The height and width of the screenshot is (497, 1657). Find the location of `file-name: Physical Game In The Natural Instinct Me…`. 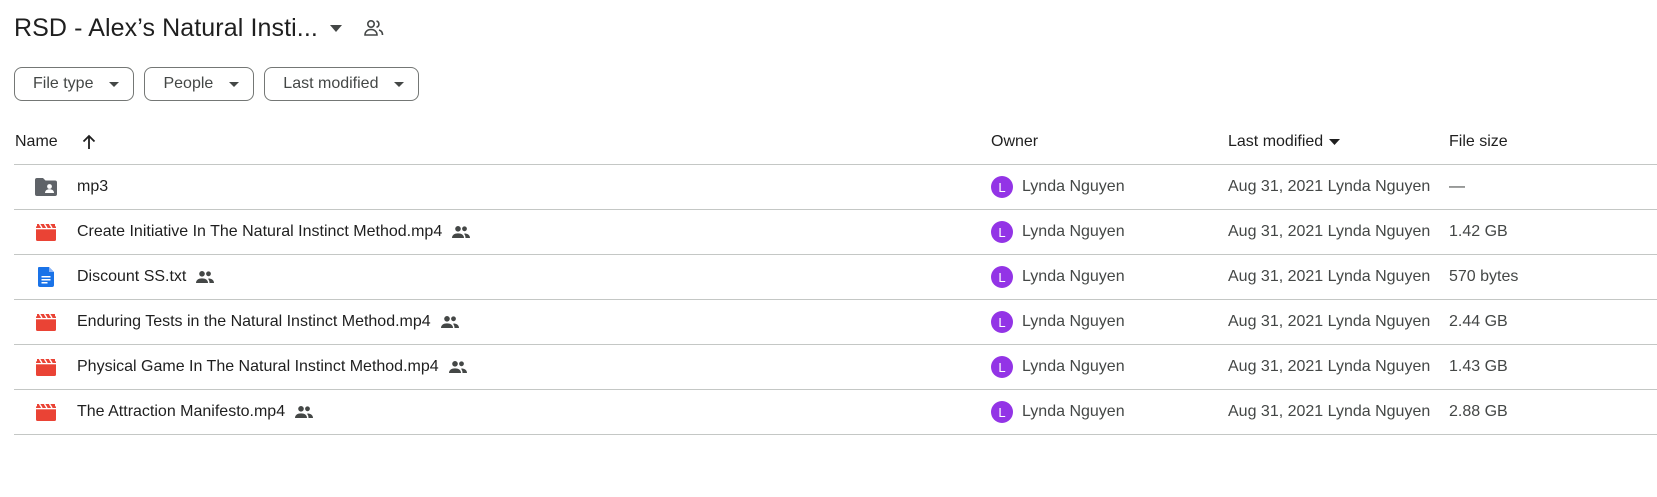

file-name: Physical Game In The Natural Instinct Me… is located at coordinates (258, 366).